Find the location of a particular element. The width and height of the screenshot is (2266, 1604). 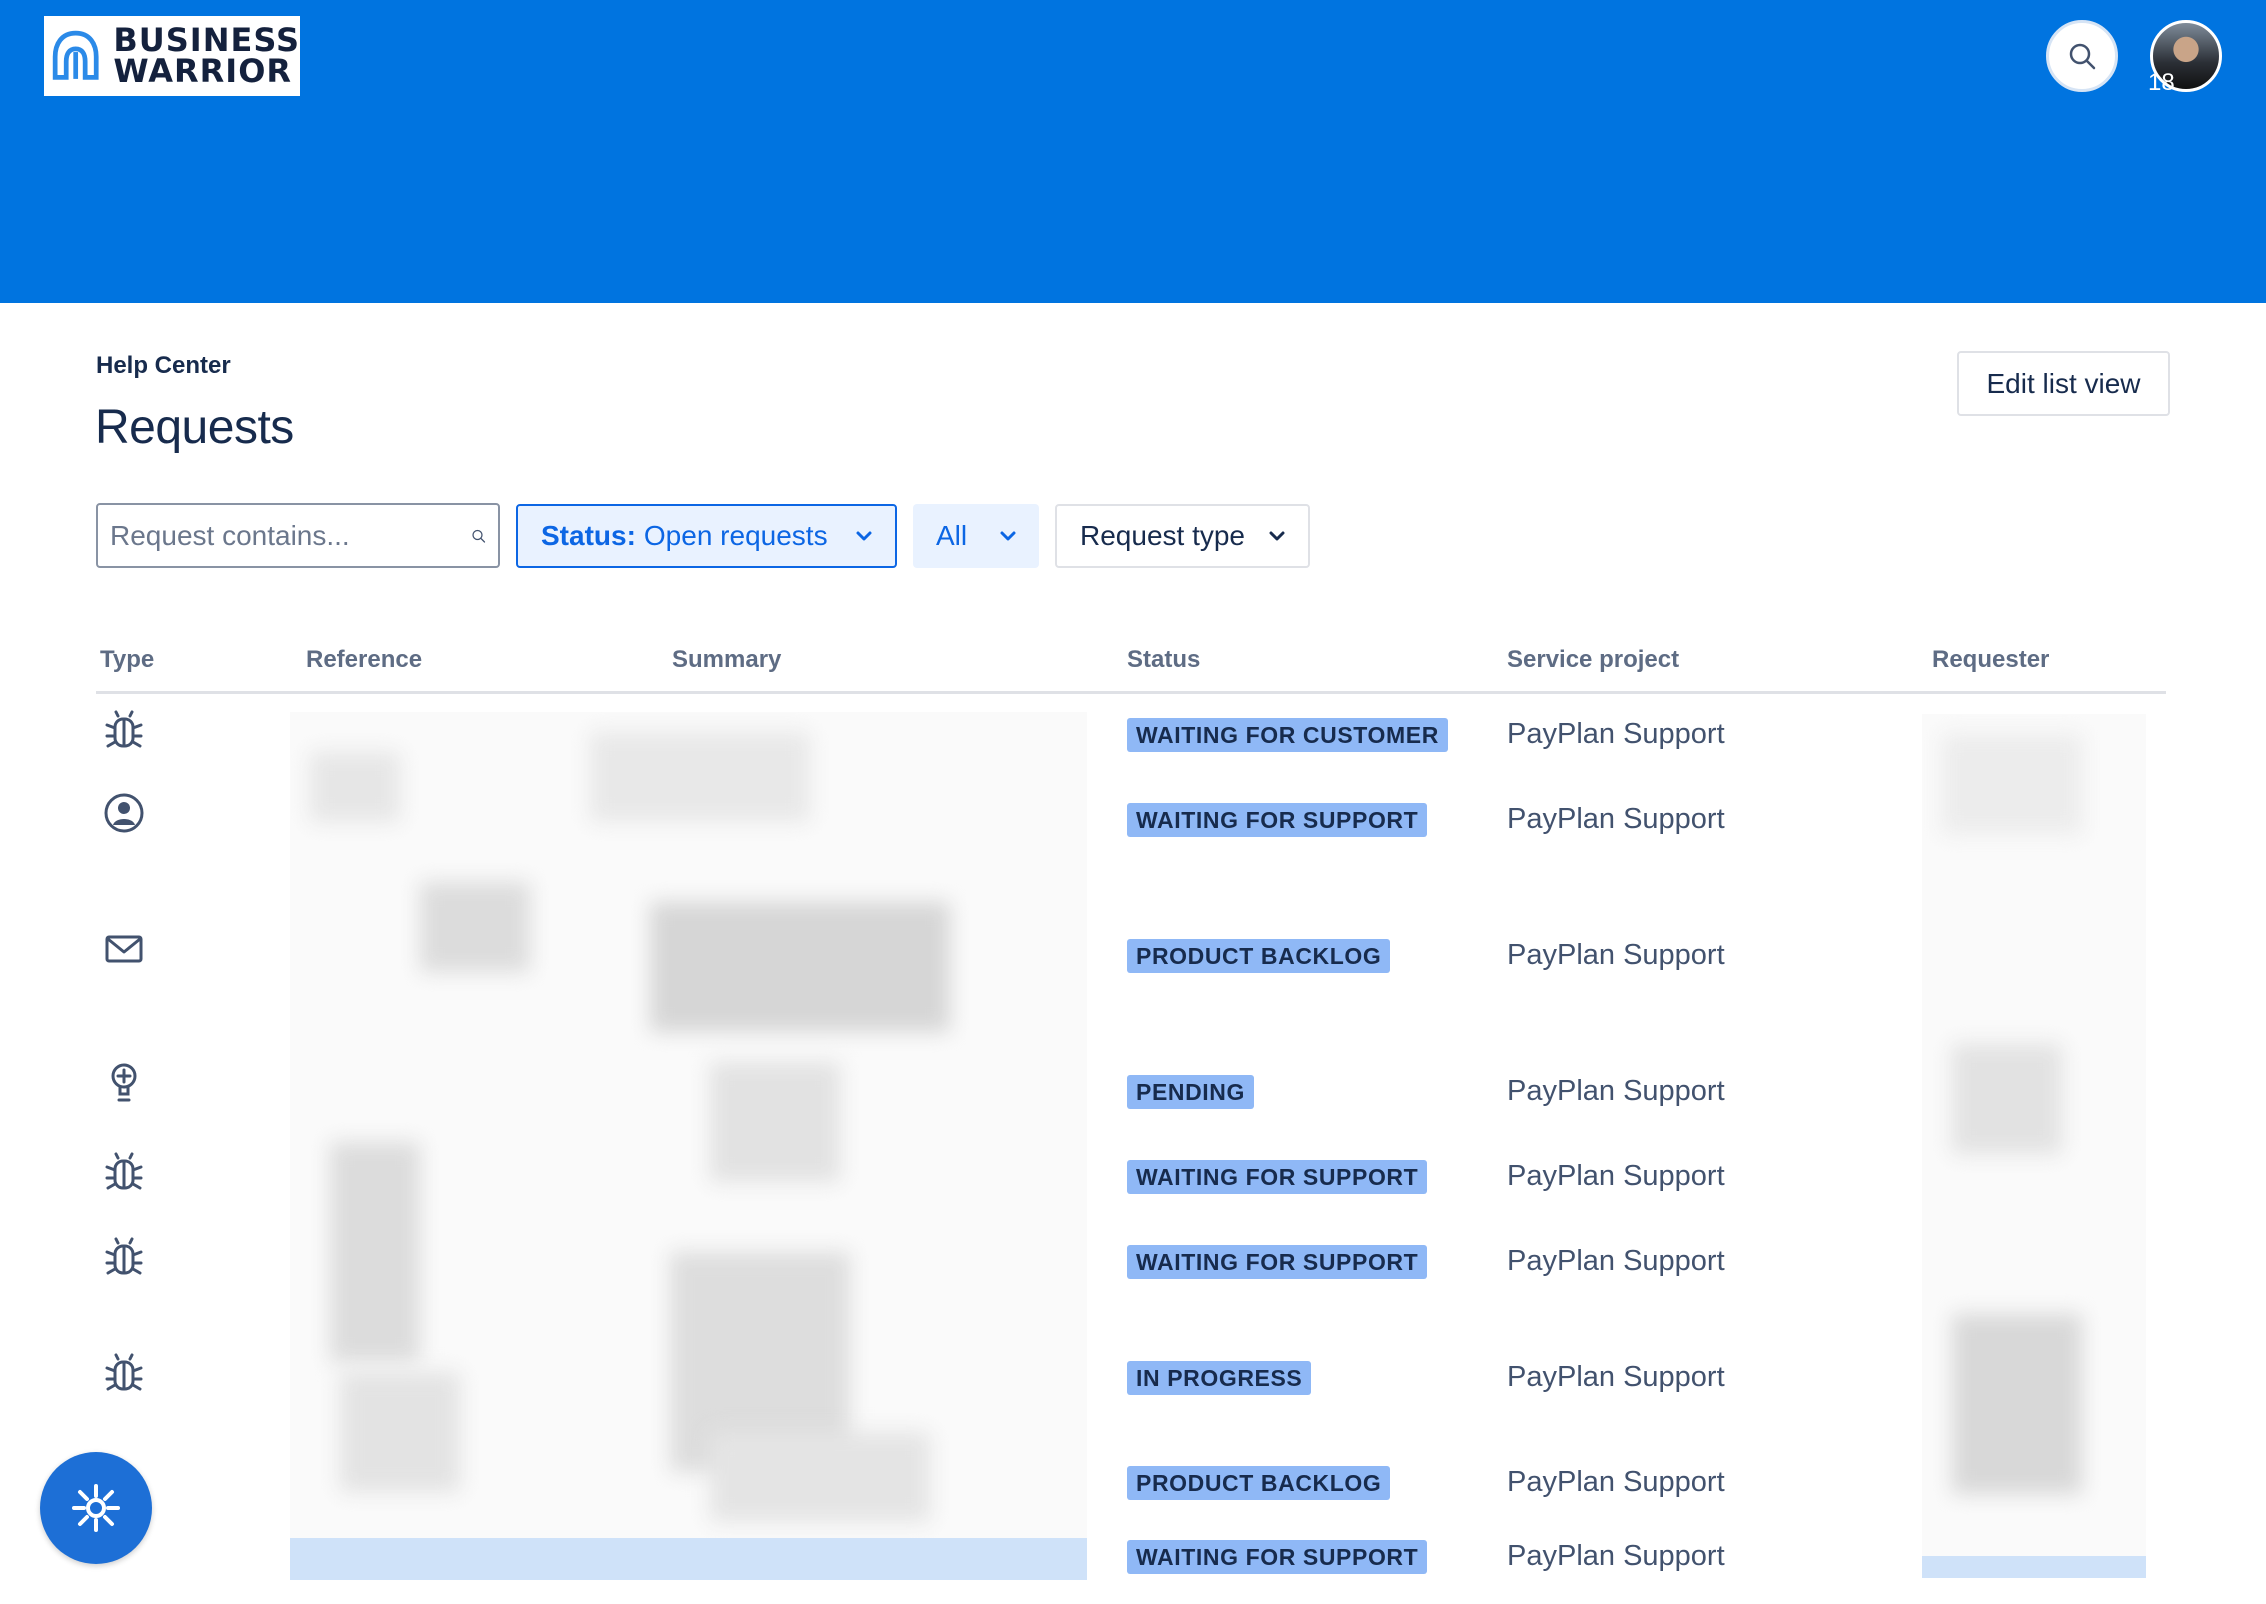

column-header-summary: Summary is located at coordinates (726, 660).